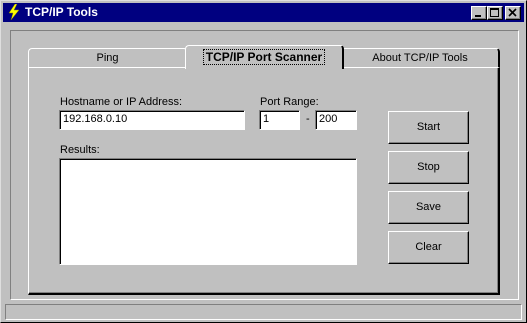 The image size is (527, 323). I want to click on close-icon, so click(512, 12).